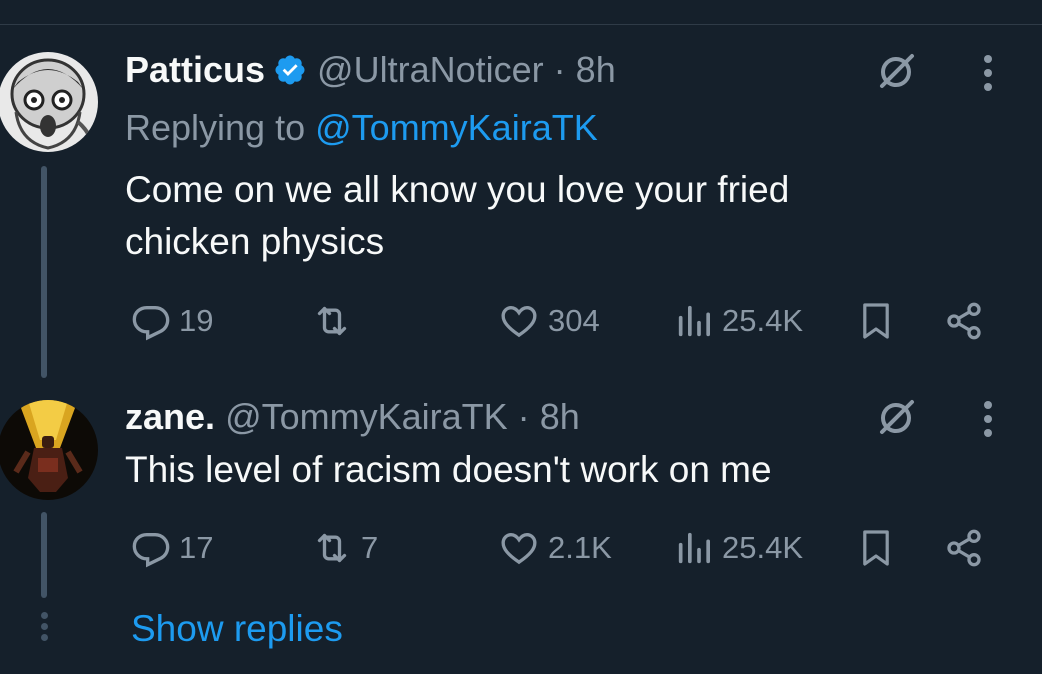  What do you see at coordinates (366, 416) in the screenshot?
I see `author-handle: @TommyKairaTK` at bounding box center [366, 416].